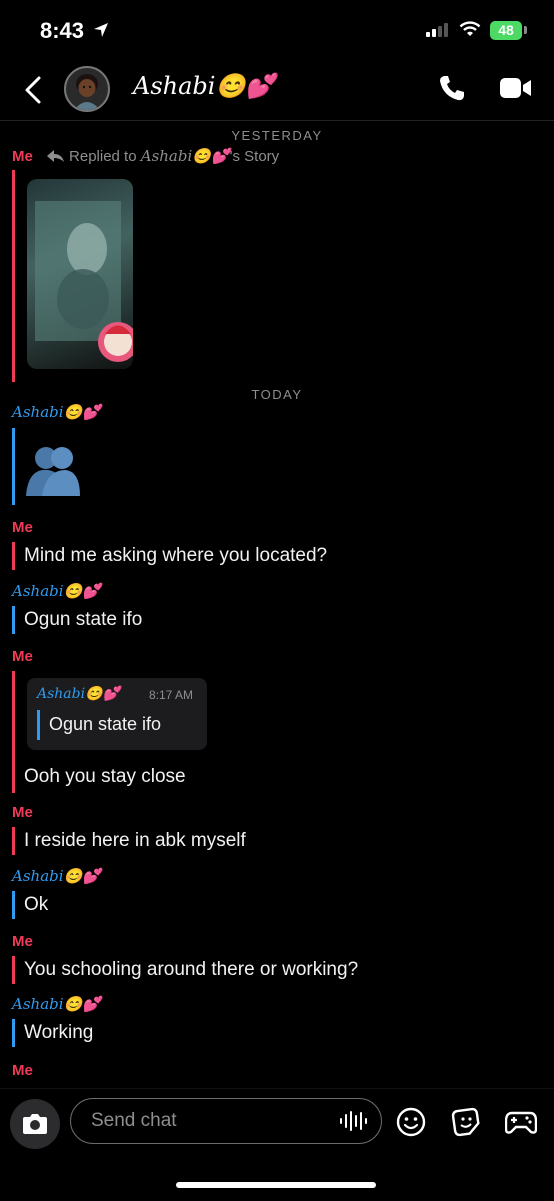 The width and height of the screenshot is (554, 1201). What do you see at coordinates (506, 30) in the screenshot?
I see `battery-indicator: 48` at bounding box center [506, 30].